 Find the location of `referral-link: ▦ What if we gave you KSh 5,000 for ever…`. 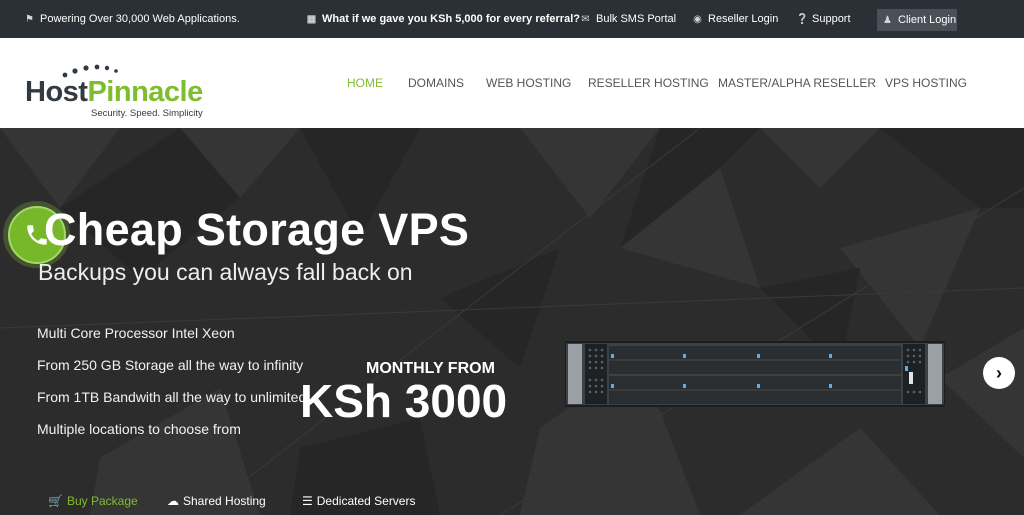

referral-link: ▦ What if we gave you KSh 5,000 for ever… is located at coordinates (443, 19).